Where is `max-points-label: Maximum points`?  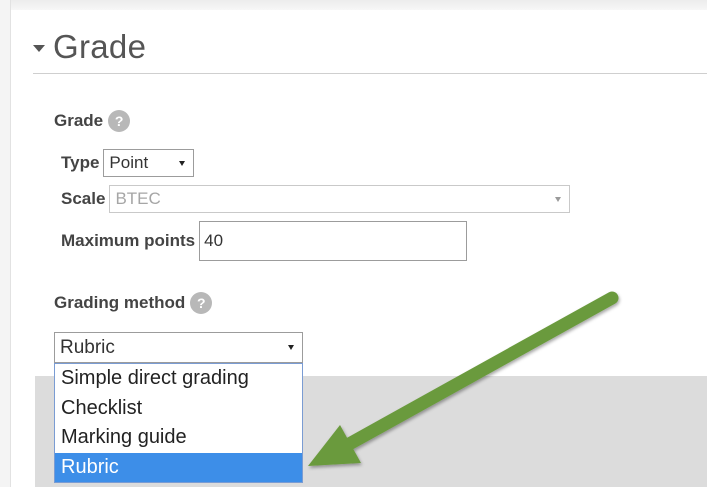 max-points-label: Maximum points is located at coordinates (128, 240).